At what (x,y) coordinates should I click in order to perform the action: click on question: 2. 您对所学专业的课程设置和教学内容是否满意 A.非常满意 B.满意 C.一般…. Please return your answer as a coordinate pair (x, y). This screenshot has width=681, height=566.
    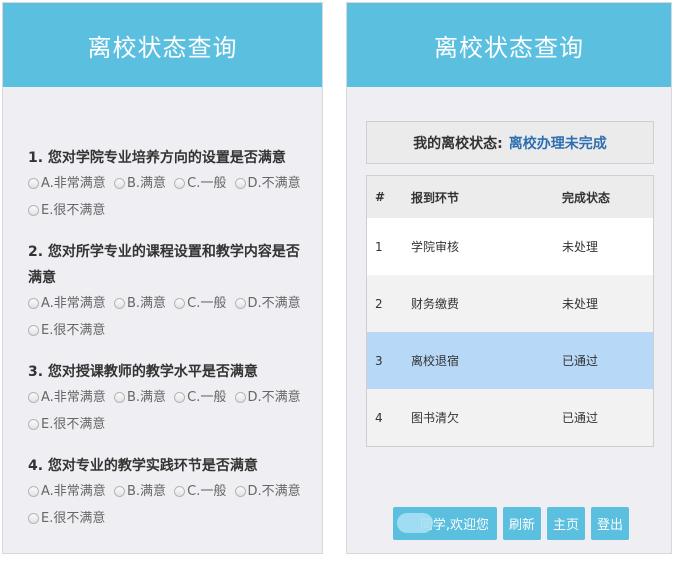
    Looking at the image, I should click on (175, 292).